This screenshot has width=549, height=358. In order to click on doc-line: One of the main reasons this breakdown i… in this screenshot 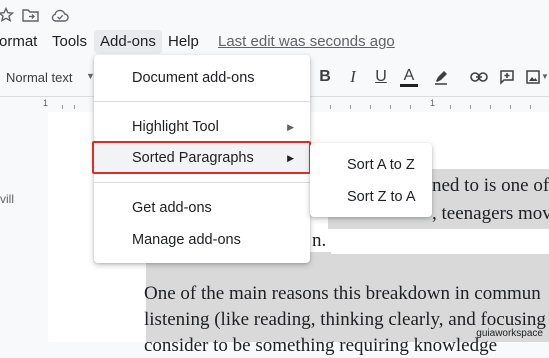, I will do `click(342, 293)`.